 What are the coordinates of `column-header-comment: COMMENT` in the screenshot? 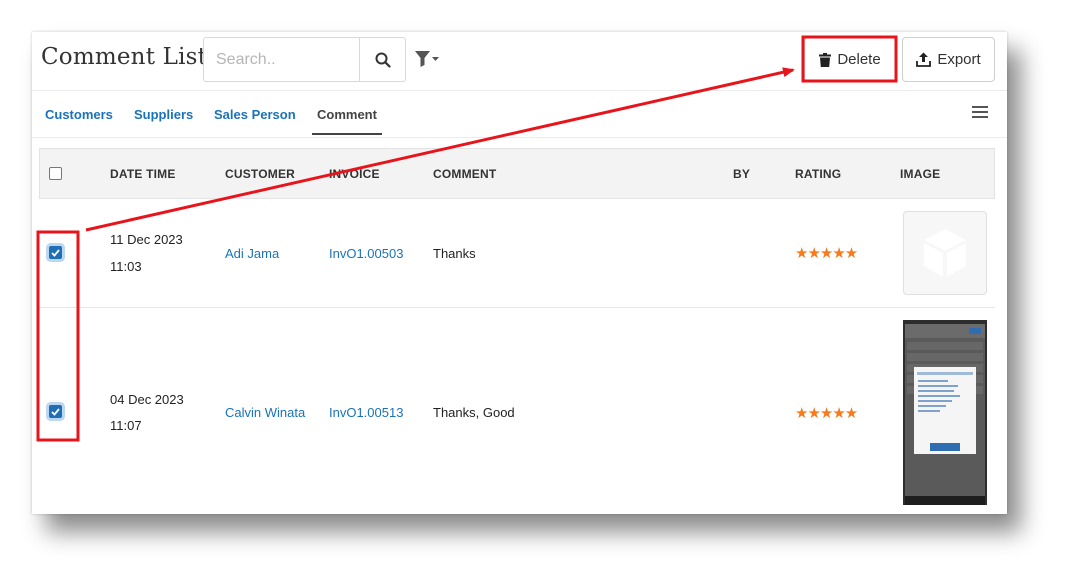 It's located at (464, 174).